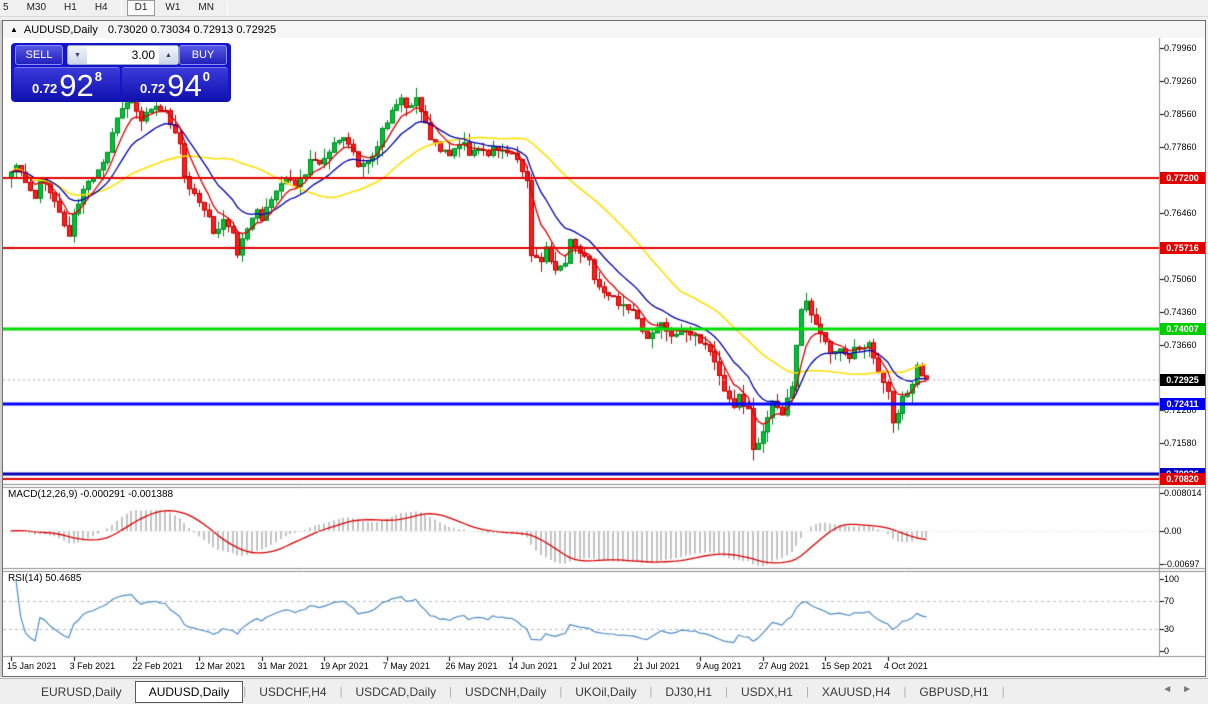 The image size is (1208, 704). What do you see at coordinates (656, 666) in the screenshot?
I see `date-tick-label: 21 Jul 2021` at bounding box center [656, 666].